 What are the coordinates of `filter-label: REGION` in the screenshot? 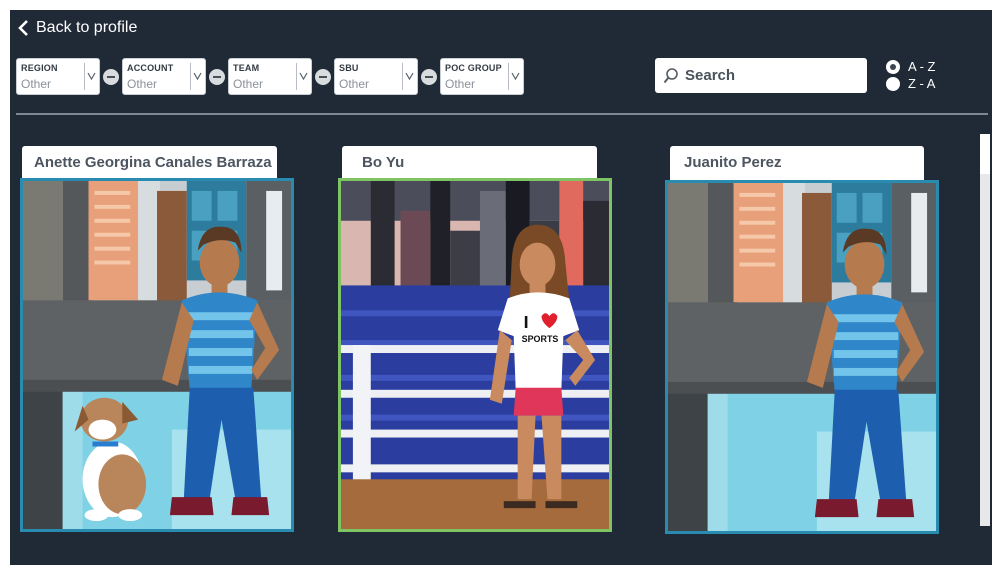 It's located at (39, 68).